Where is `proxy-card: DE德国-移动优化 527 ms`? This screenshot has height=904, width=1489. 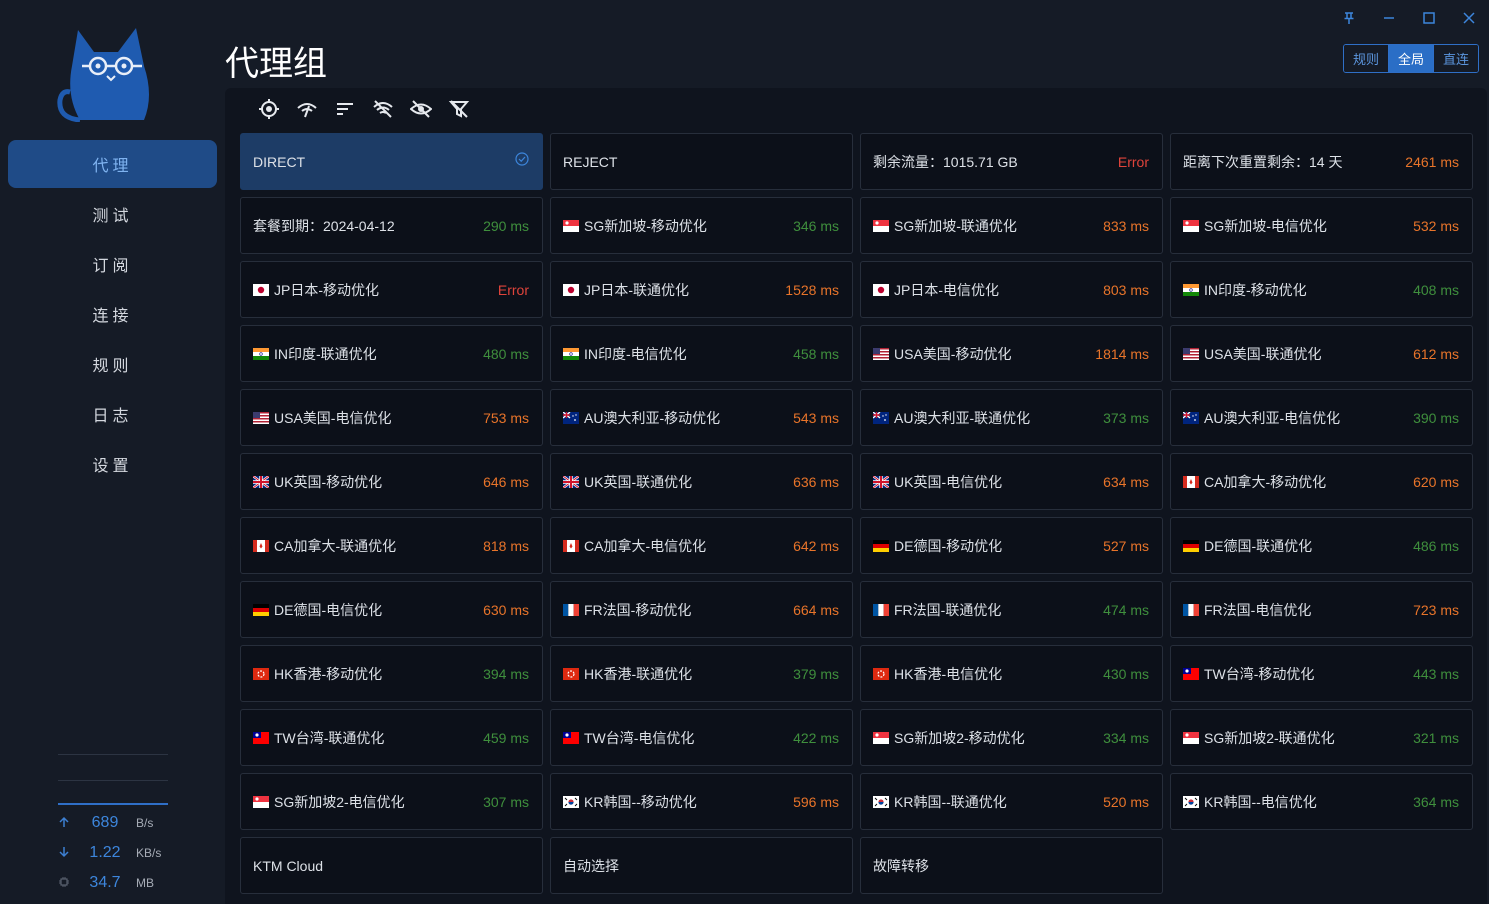
proxy-card: DE德国-移动优化 527 ms is located at coordinates (1011, 545).